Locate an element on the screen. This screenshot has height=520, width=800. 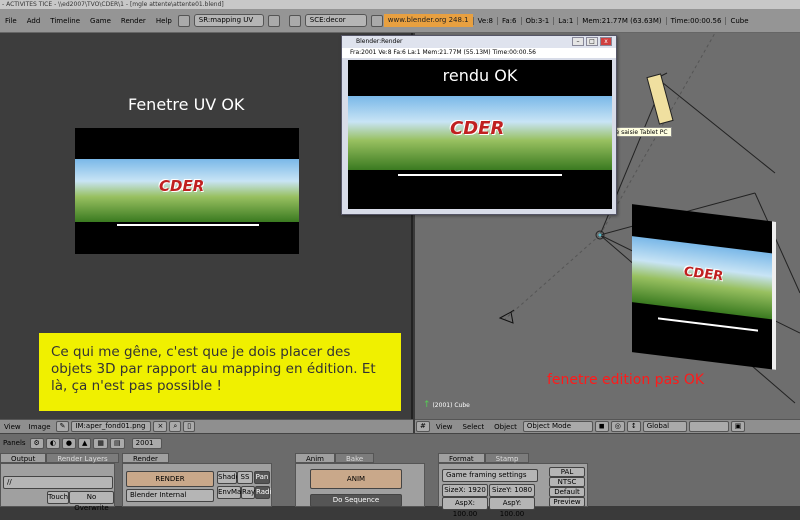
maximize-icon: □ is located at coordinates (592, 41).